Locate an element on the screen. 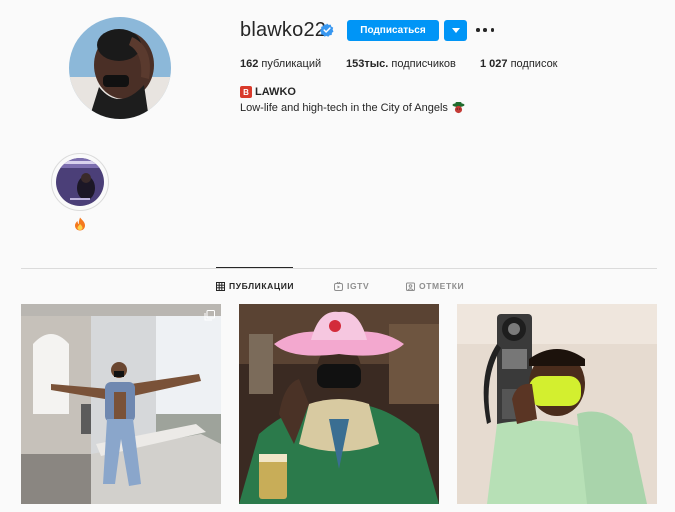  story-highlight is located at coordinates (80, 182).